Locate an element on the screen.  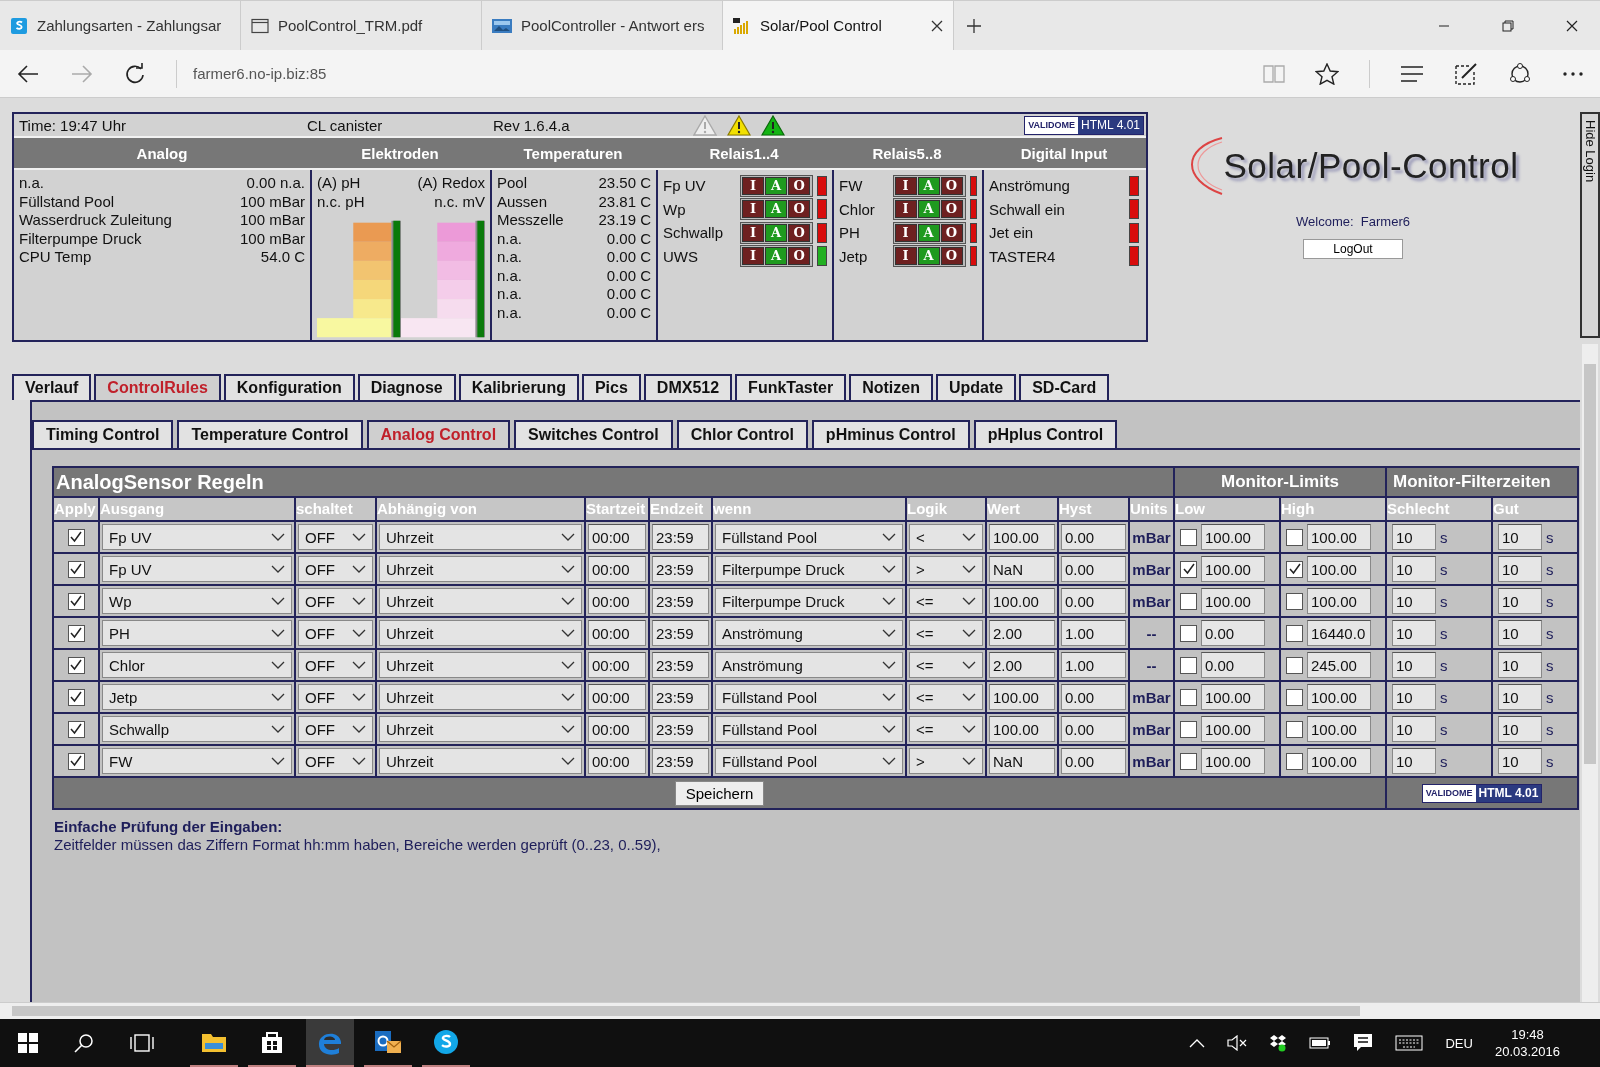
tab: Kalibrierung is located at coordinates (518, 387).